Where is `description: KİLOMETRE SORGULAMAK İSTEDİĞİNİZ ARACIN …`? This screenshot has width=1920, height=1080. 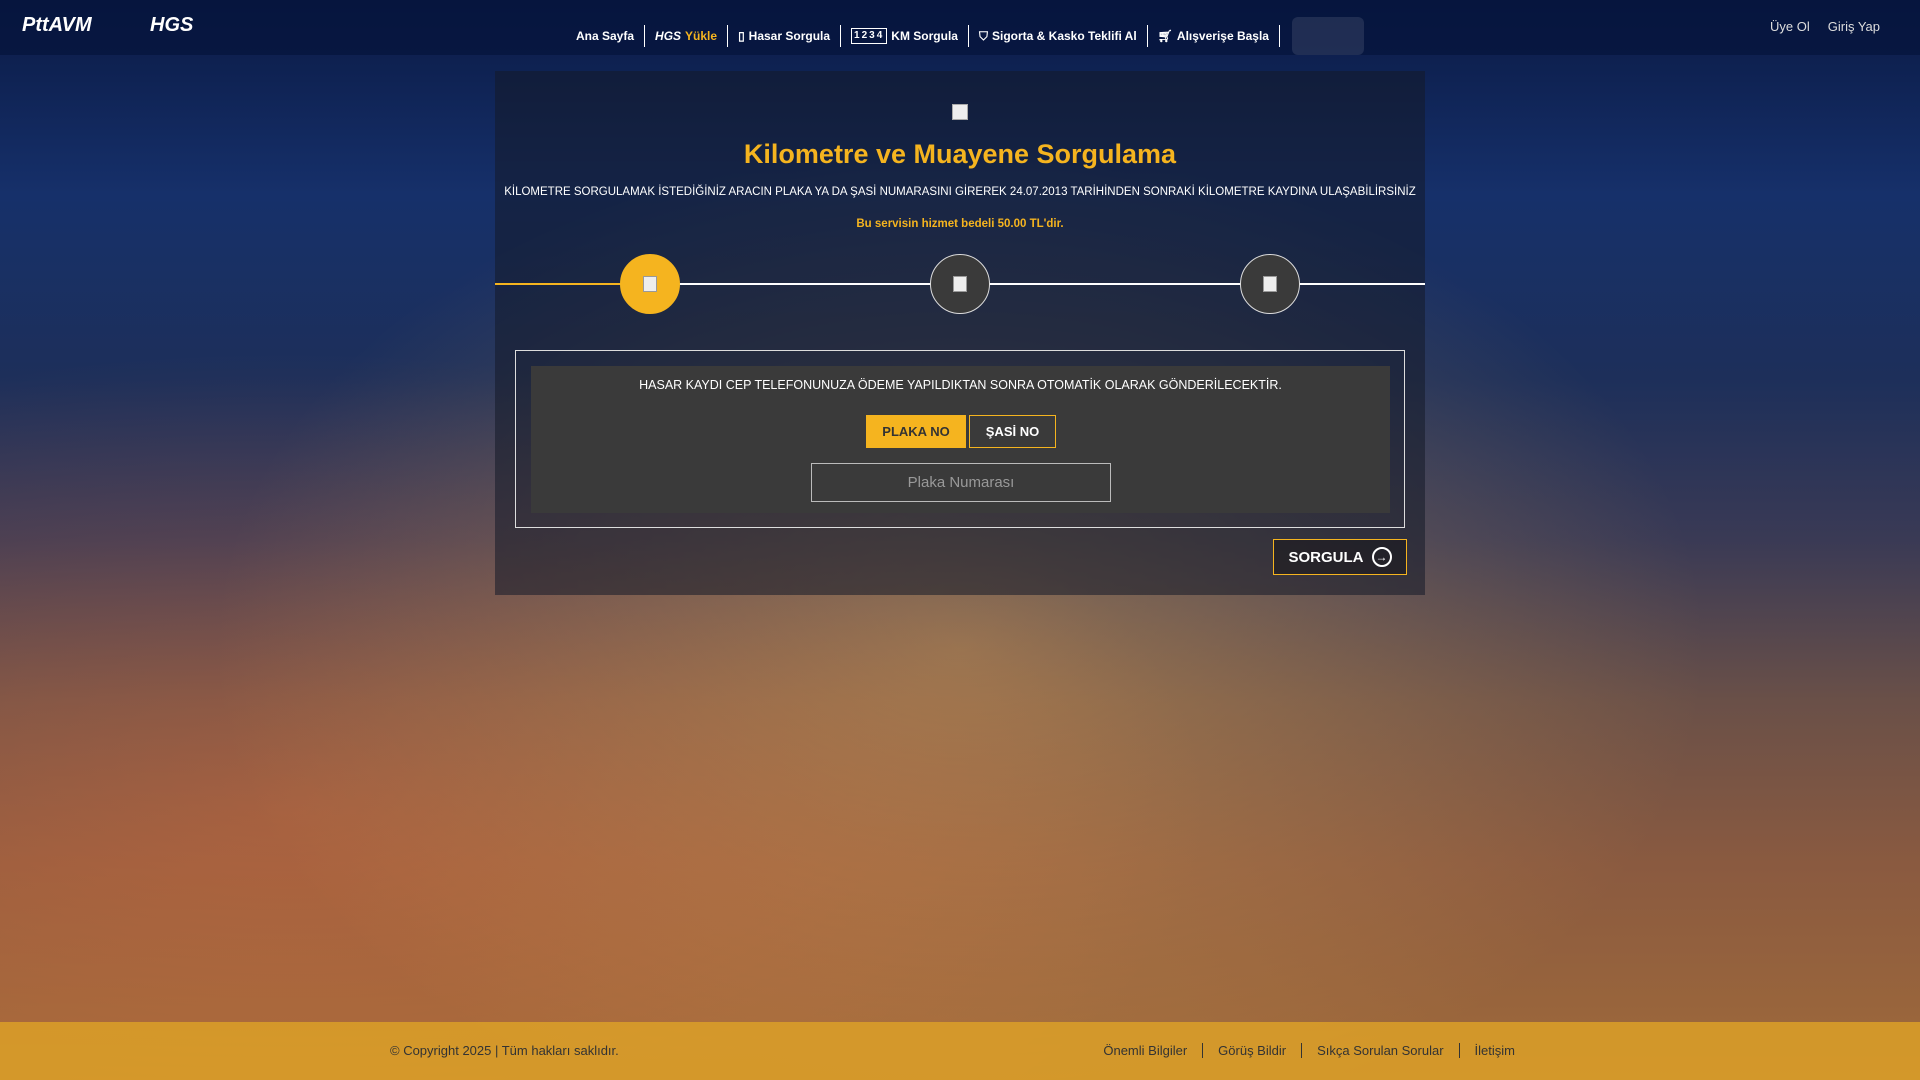 description: KİLOMETRE SORGULAMAK İSTEDİĞİNİZ ARACIN … is located at coordinates (960, 192).